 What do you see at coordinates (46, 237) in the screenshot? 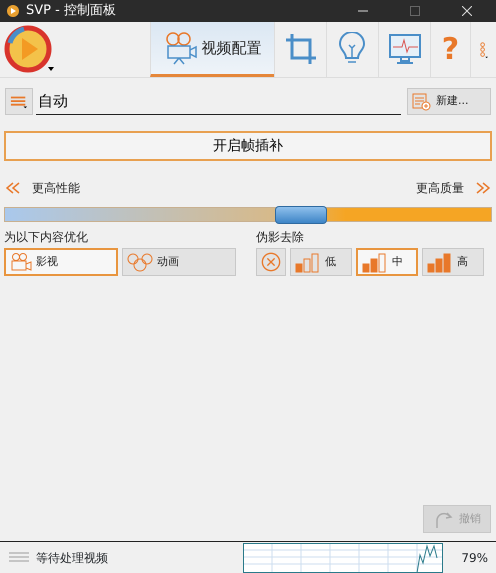
I see `section-title: 为以下内容优化` at bounding box center [46, 237].